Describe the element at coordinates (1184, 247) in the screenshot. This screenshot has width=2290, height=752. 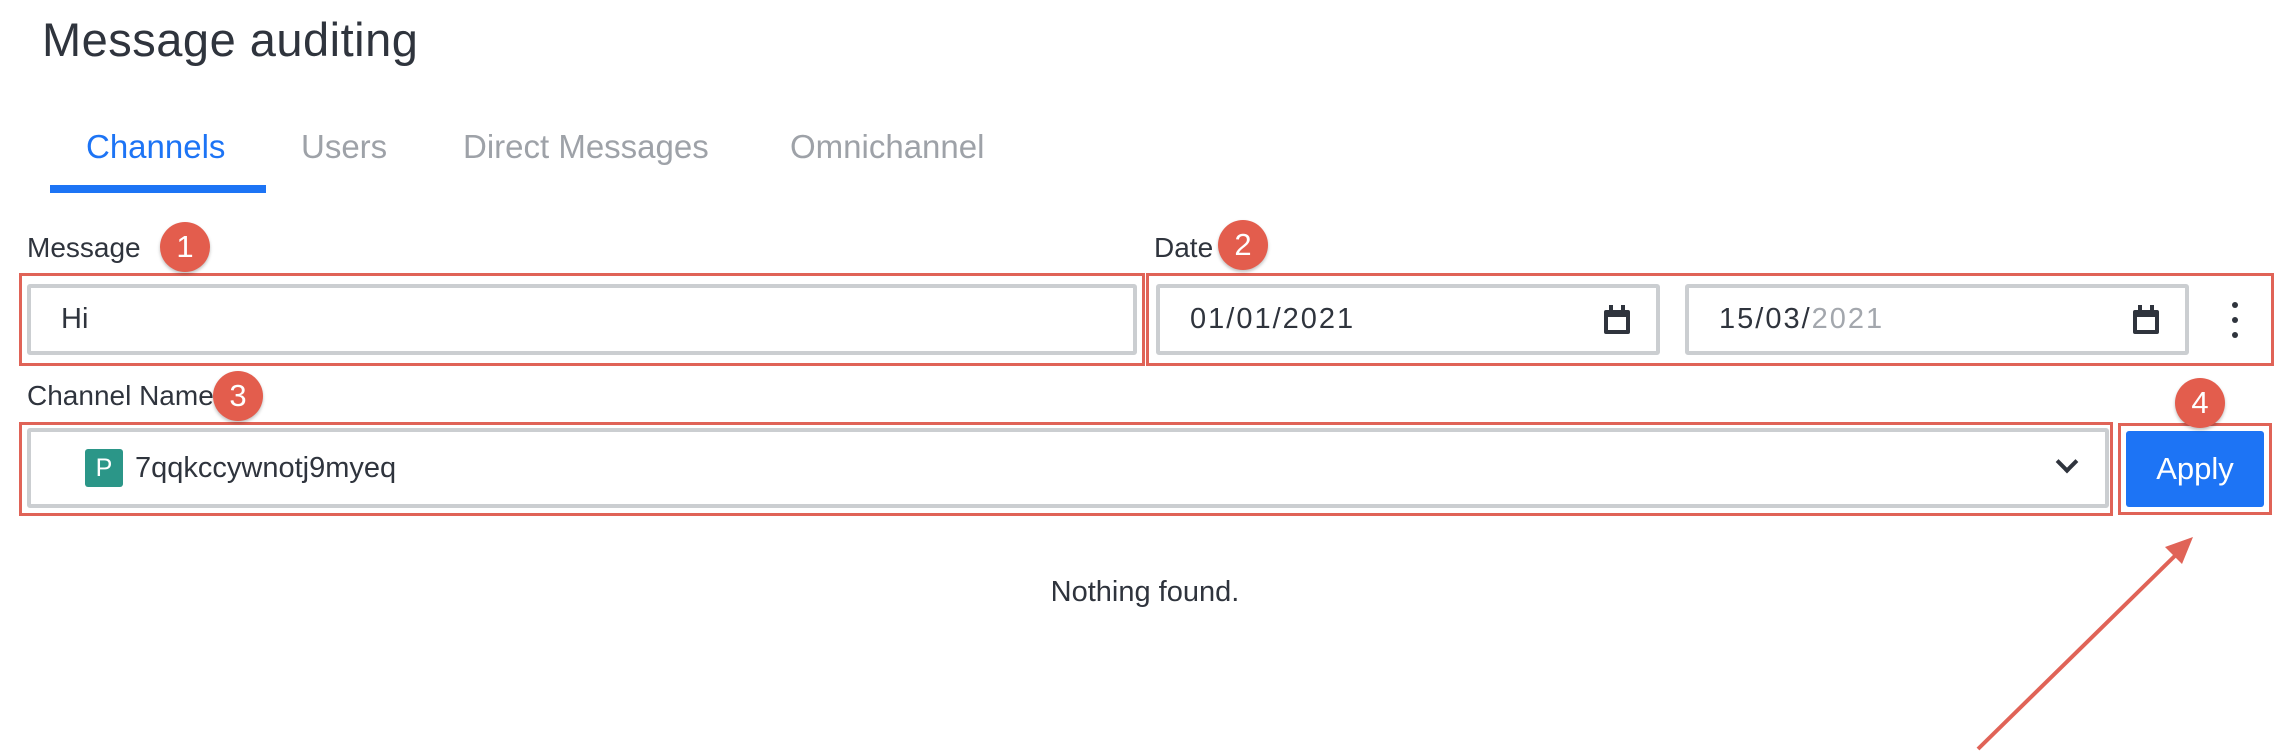
I see `date-label: Date` at that location.